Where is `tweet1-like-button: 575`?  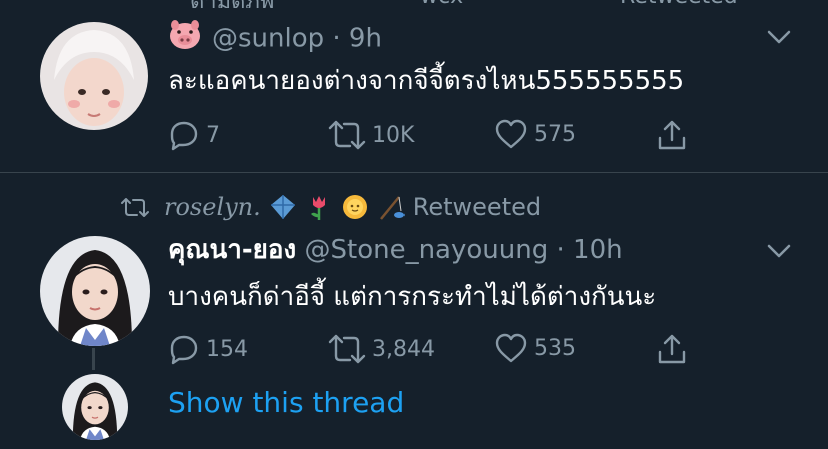
tweet1-like-button: 575 is located at coordinates (535, 134).